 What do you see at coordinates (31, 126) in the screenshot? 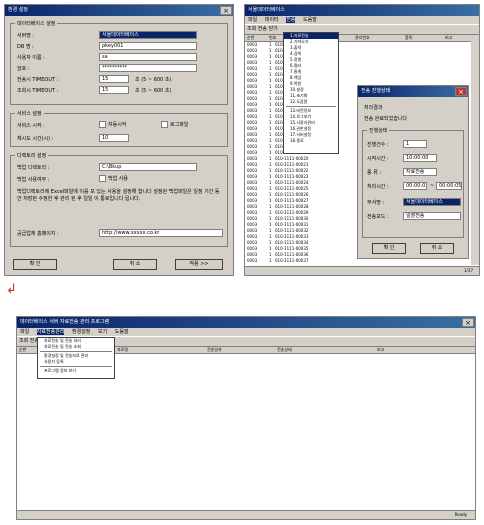
I see `service-start-label: 서비스 시작 :` at bounding box center [31, 126].